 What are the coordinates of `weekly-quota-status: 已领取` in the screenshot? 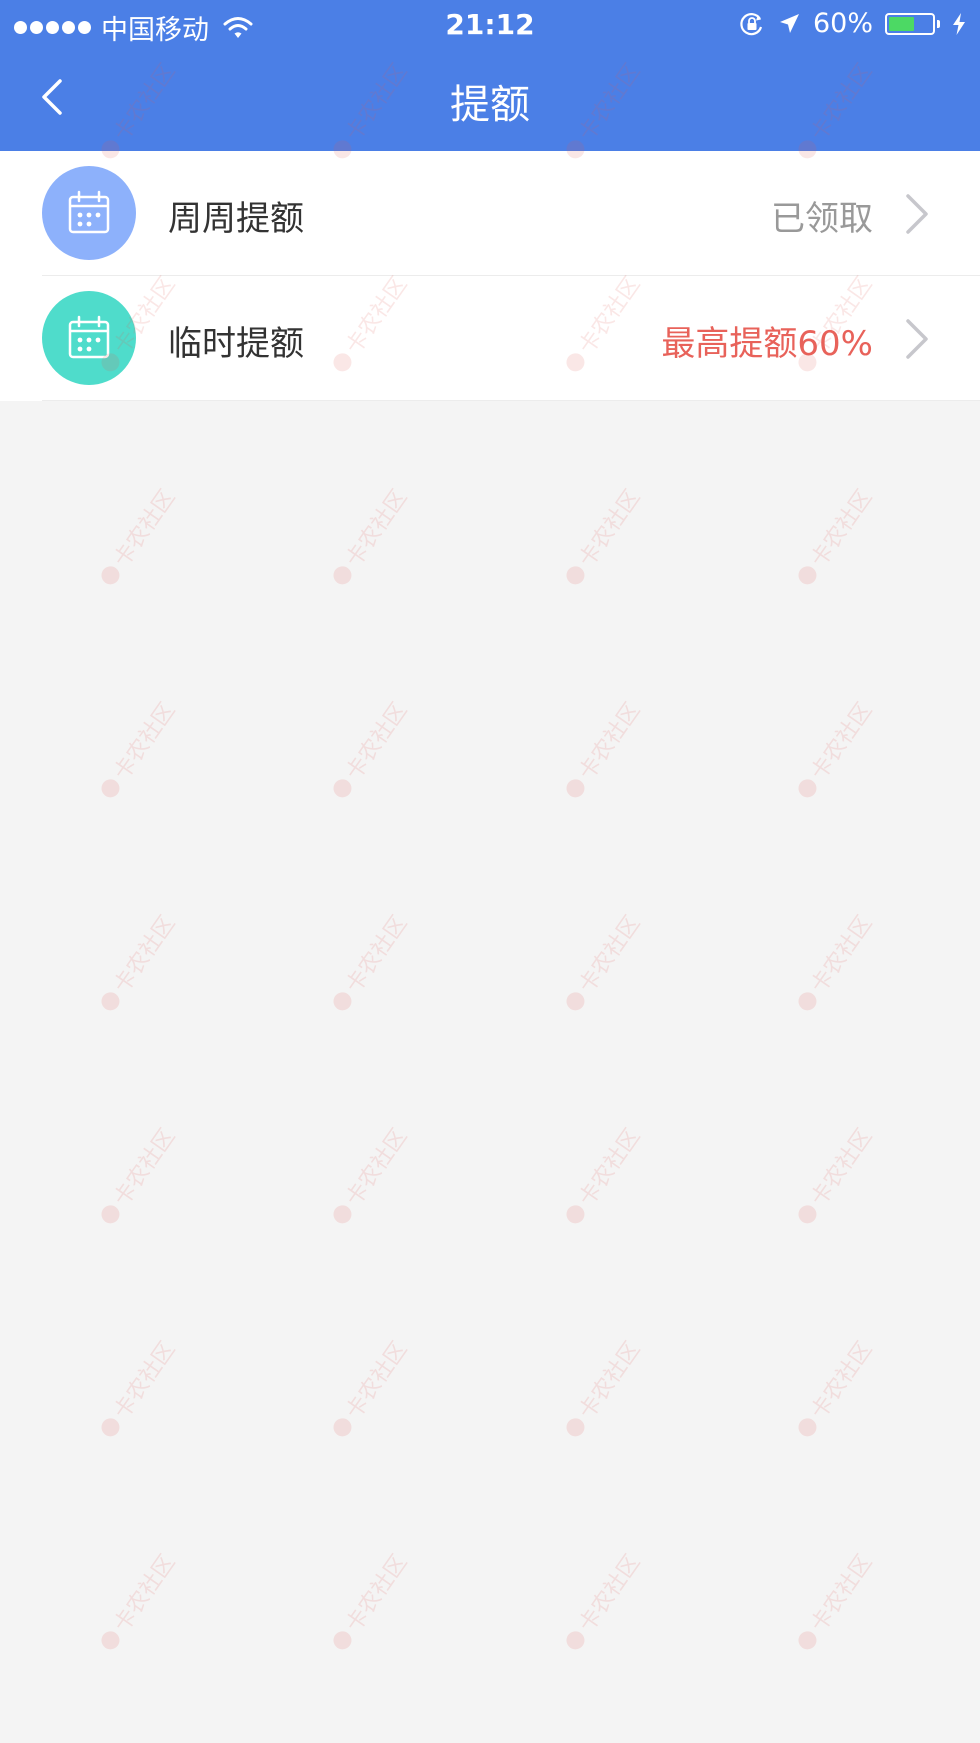 It's located at (822, 219).